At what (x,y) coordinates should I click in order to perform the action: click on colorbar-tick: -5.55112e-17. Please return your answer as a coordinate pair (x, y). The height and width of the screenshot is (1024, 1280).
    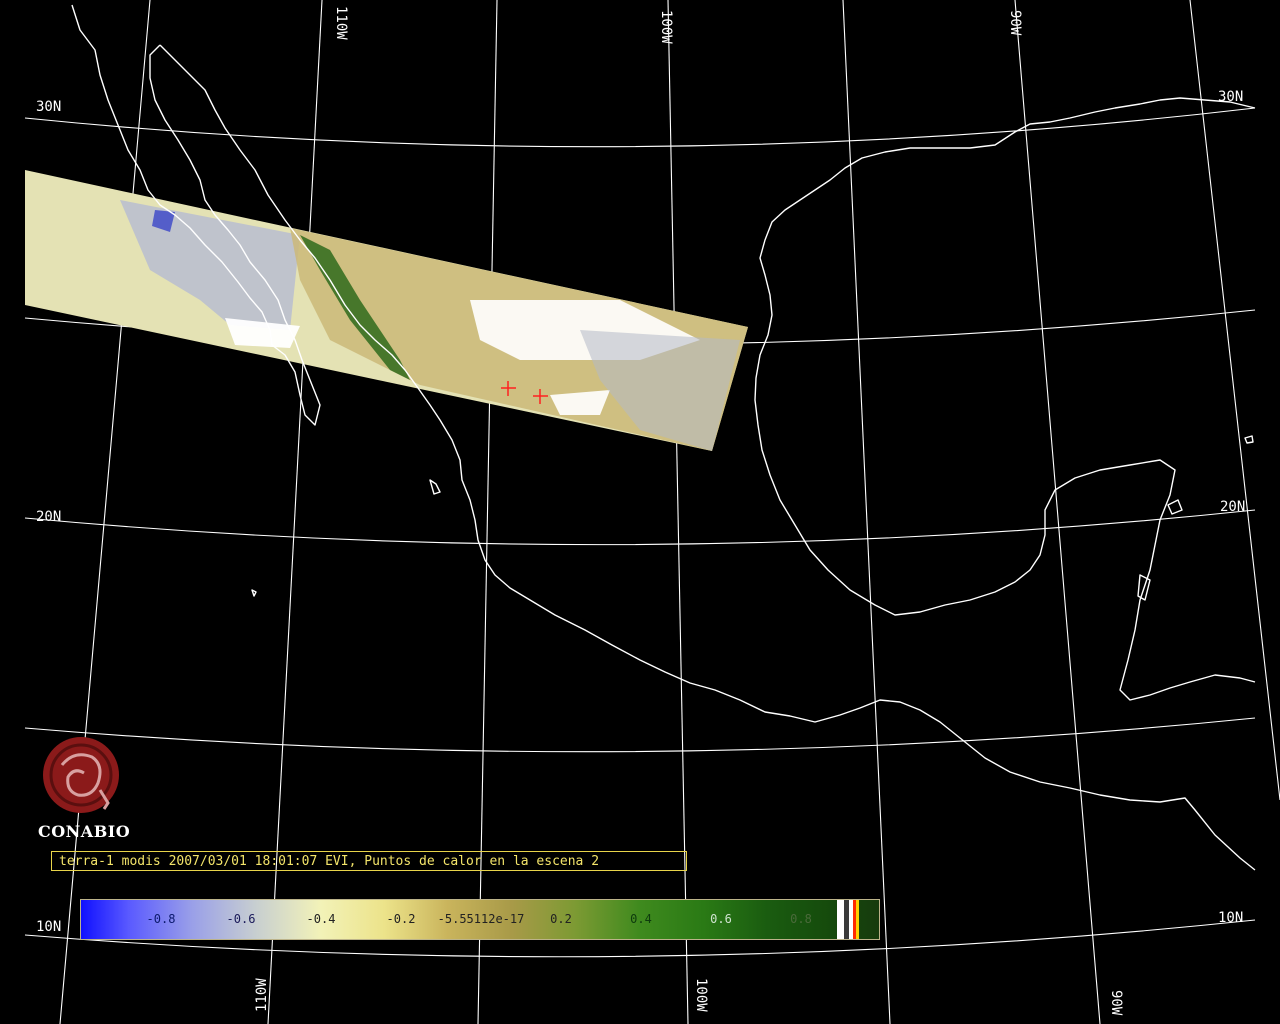
    Looking at the image, I should click on (481, 919).